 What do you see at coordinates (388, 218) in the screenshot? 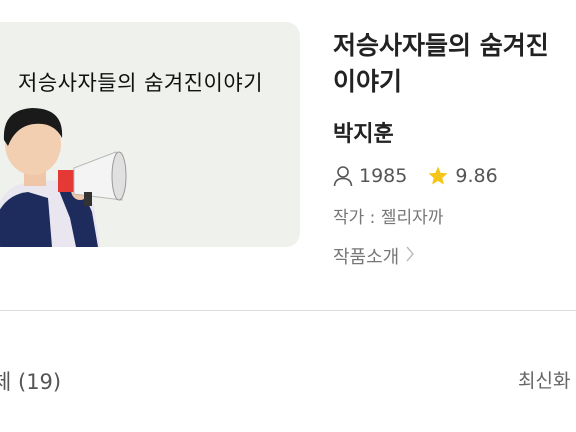
I see `writer-label: 작가 : 젤리자까` at bounding box center [388, 218].